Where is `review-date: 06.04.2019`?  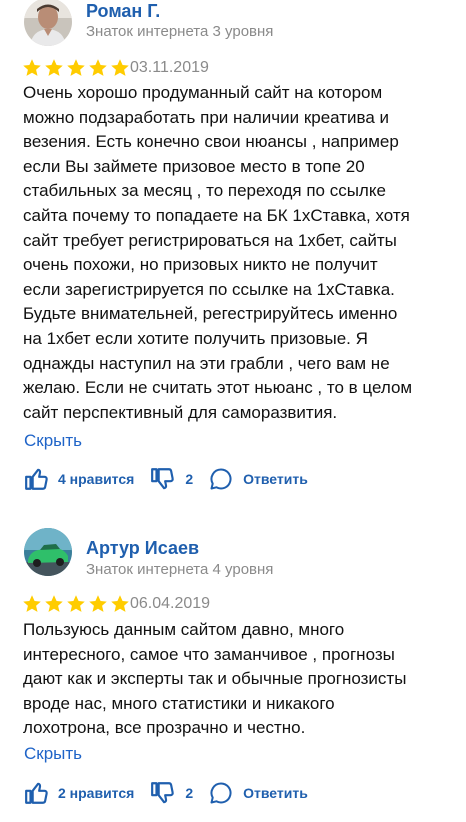
review-date: 06.04.2019 is located at coordinates (170, 603).